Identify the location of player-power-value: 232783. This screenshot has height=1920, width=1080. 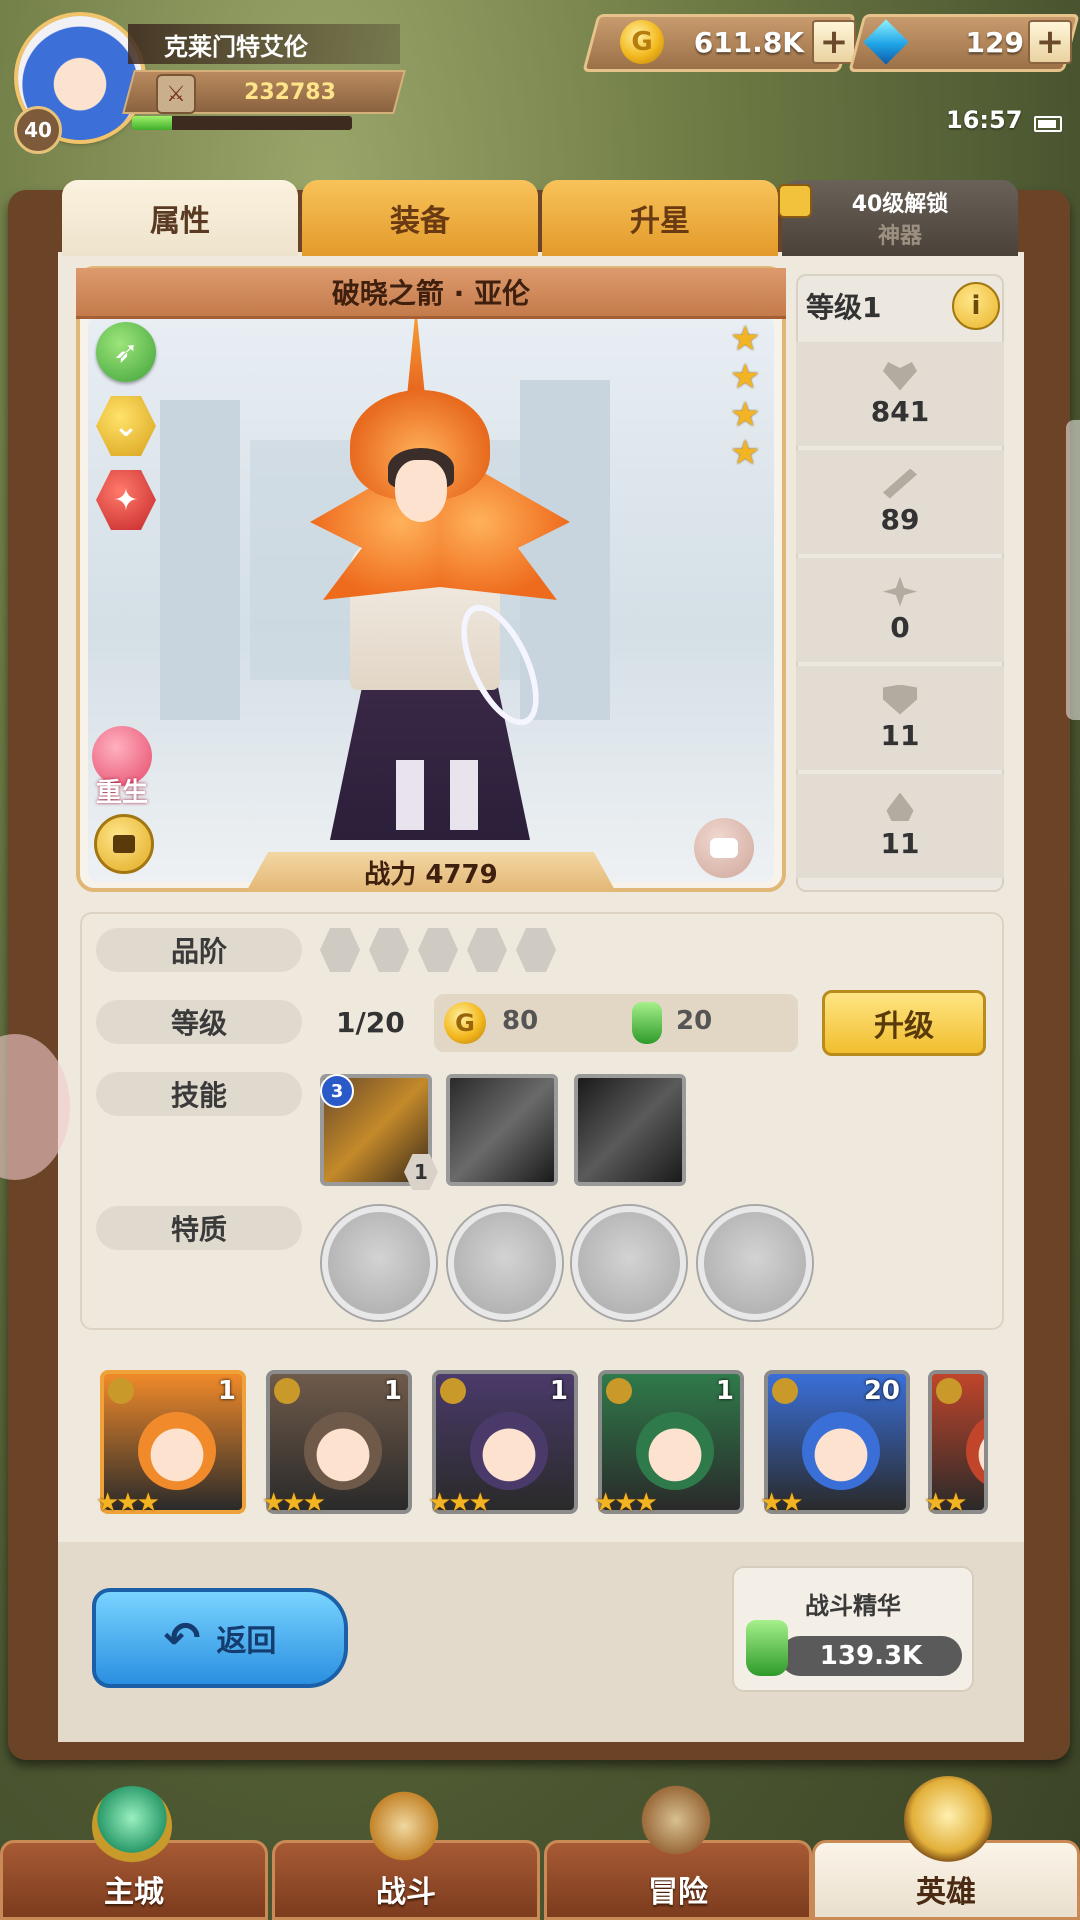
(290, 92).